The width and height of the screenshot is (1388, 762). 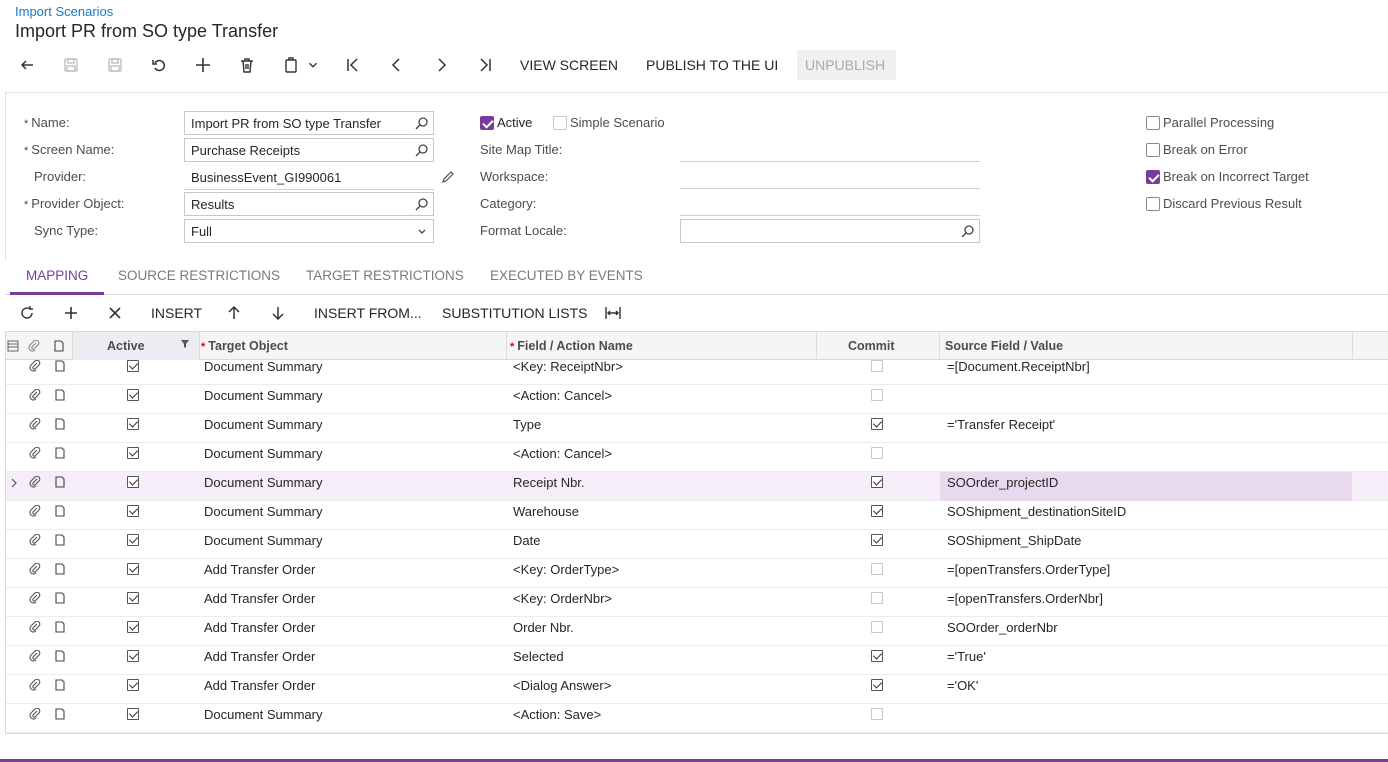 What do you see at coordinates (830, 215) in the screenshot?
I see `category-field` at bounding box center [830, 215].